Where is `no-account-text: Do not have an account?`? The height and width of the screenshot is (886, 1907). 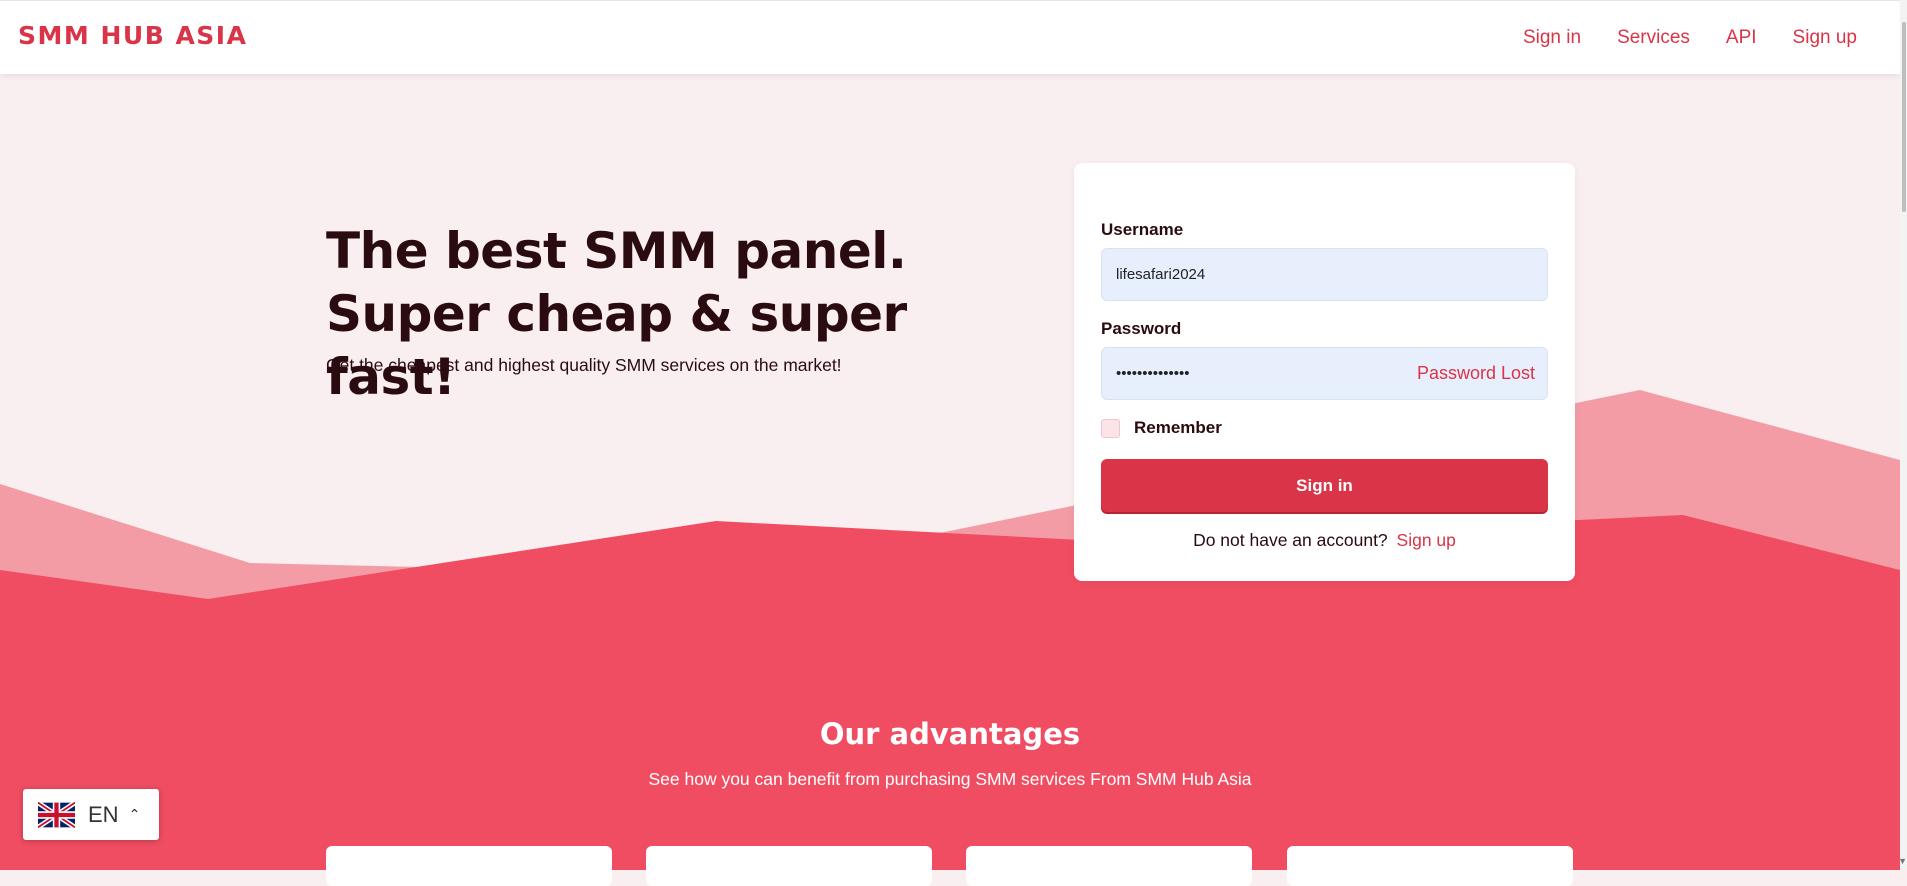 no-account-text: Do not have an account? is located at coordinates (1290, 540).